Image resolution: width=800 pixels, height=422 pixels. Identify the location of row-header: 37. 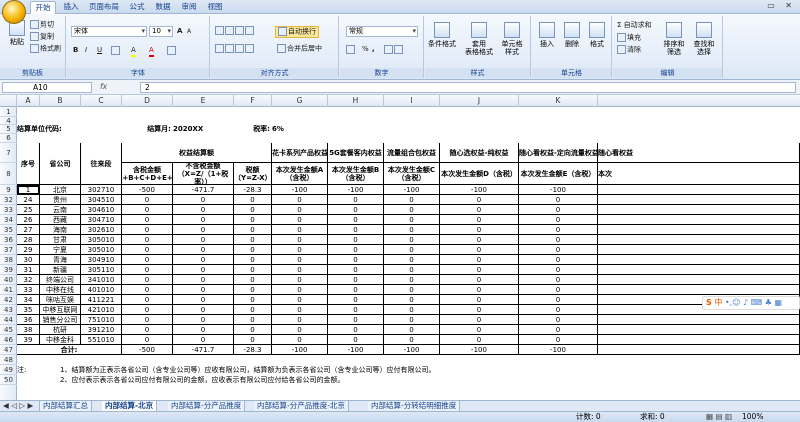
(8, 250).